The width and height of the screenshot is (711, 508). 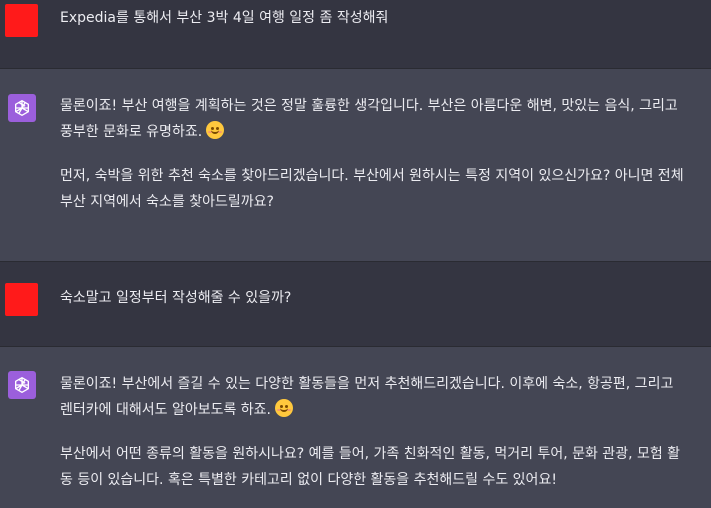 I want to click on message-line: 풍부한 문화로 유명하죠., so click(x=131, y=132).